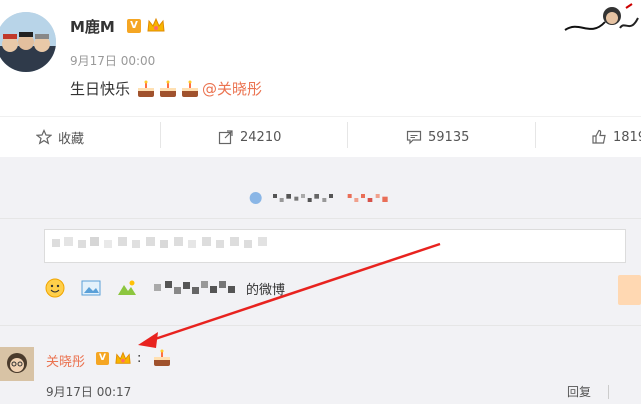  I want to click on like-button: 1819, so click(616, 137).